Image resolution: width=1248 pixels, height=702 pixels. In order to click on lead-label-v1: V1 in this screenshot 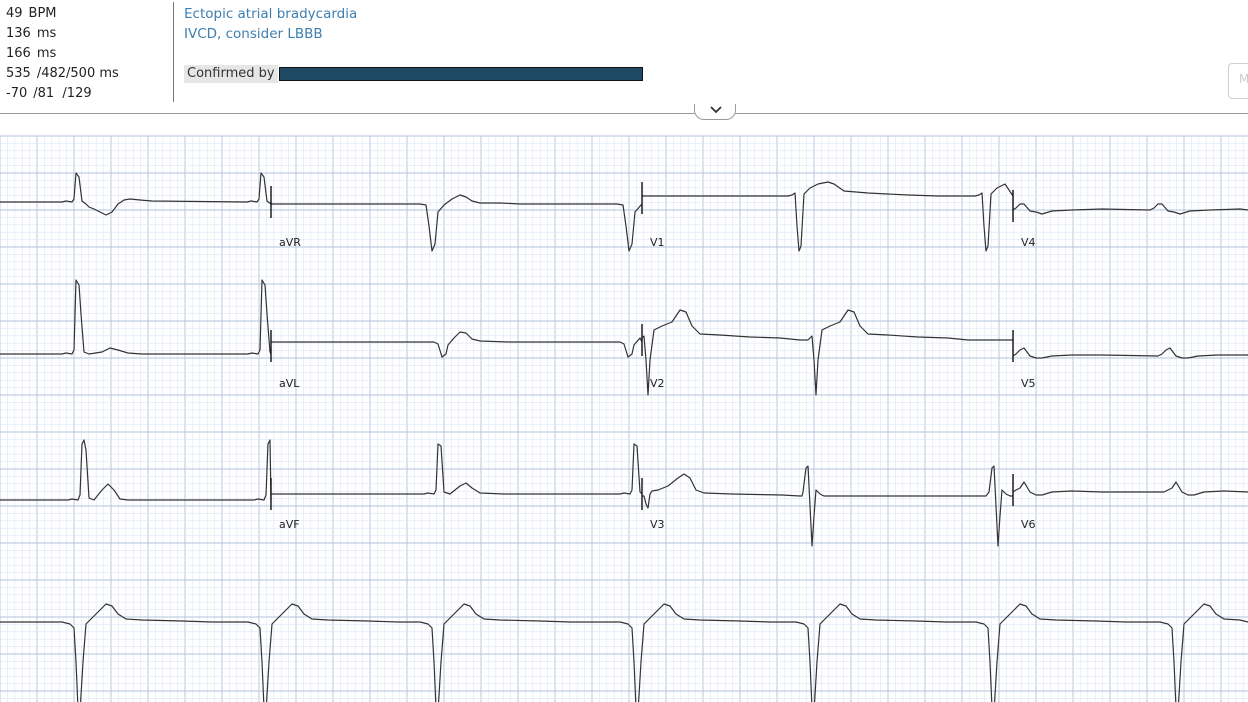, I will do `click(657, 242)`.